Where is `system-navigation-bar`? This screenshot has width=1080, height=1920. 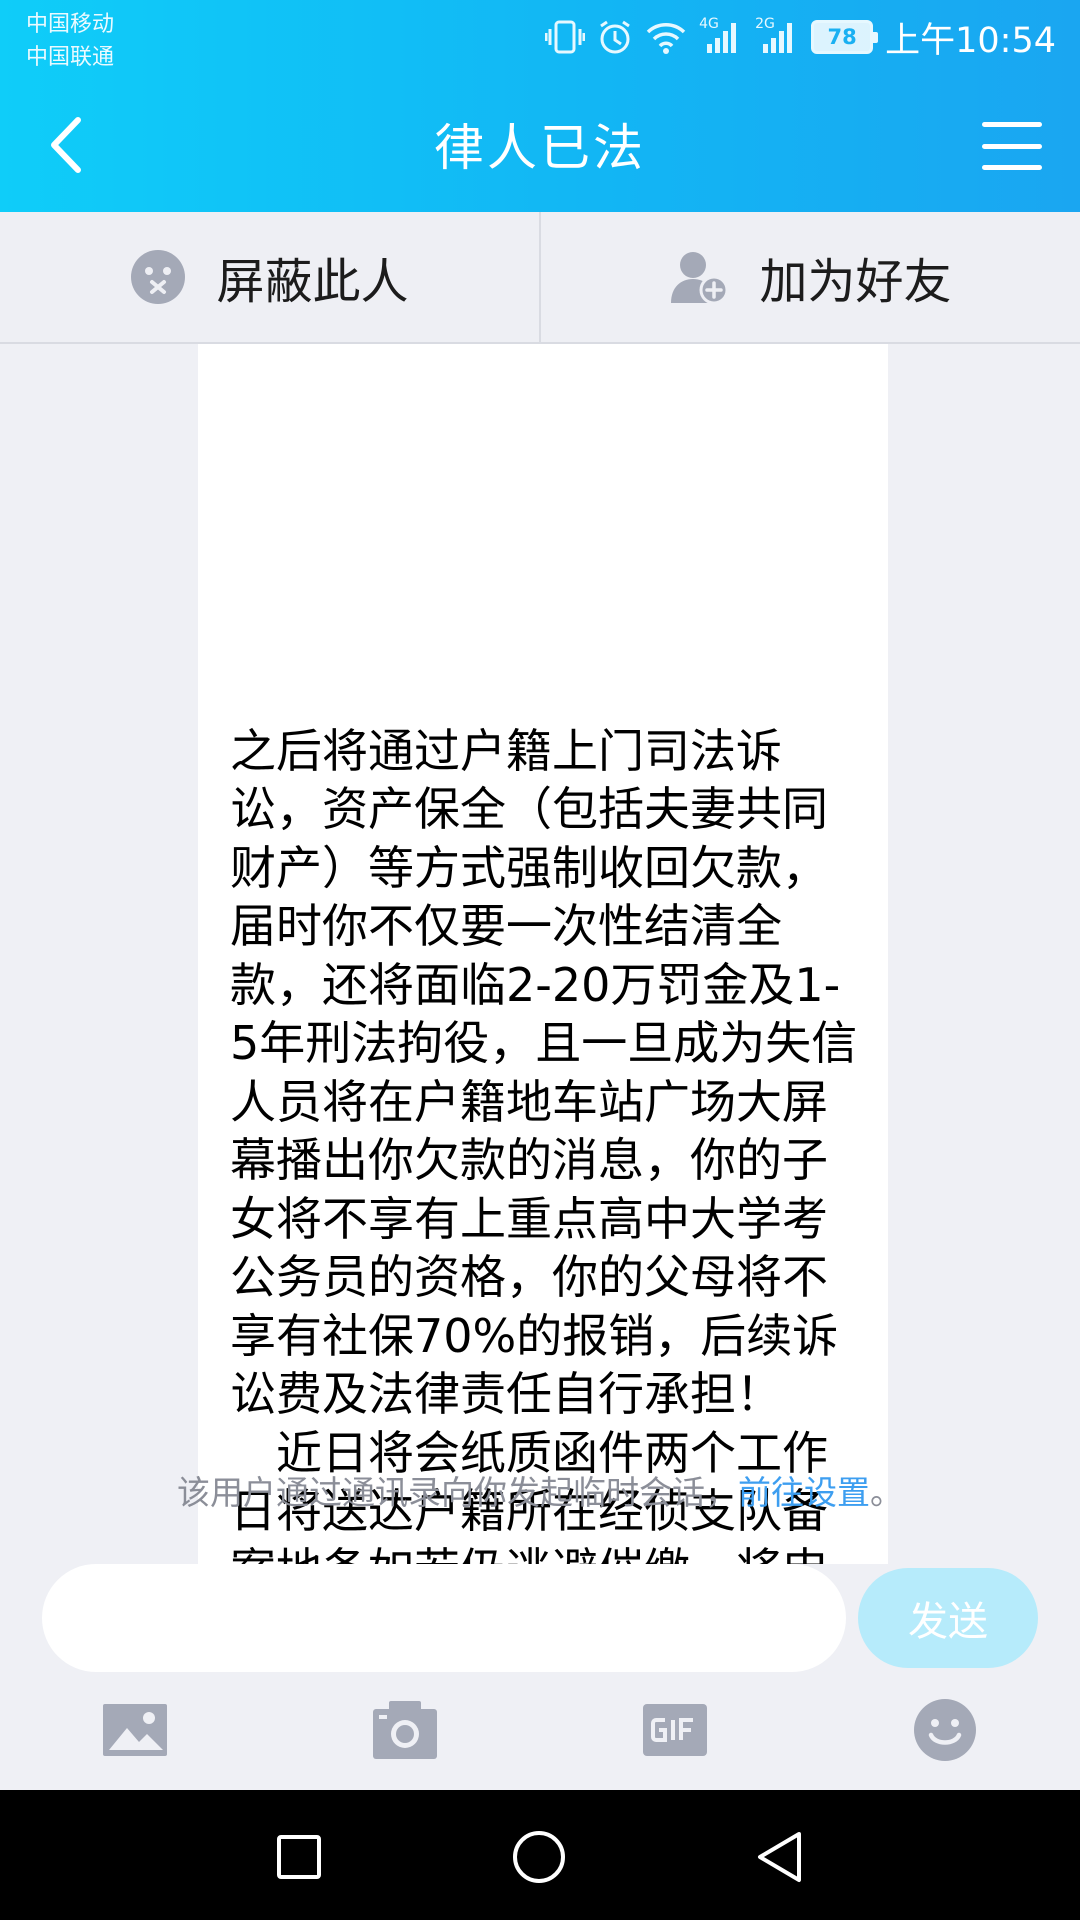 system-navigation-bar is located at coordinates (540, 1855).